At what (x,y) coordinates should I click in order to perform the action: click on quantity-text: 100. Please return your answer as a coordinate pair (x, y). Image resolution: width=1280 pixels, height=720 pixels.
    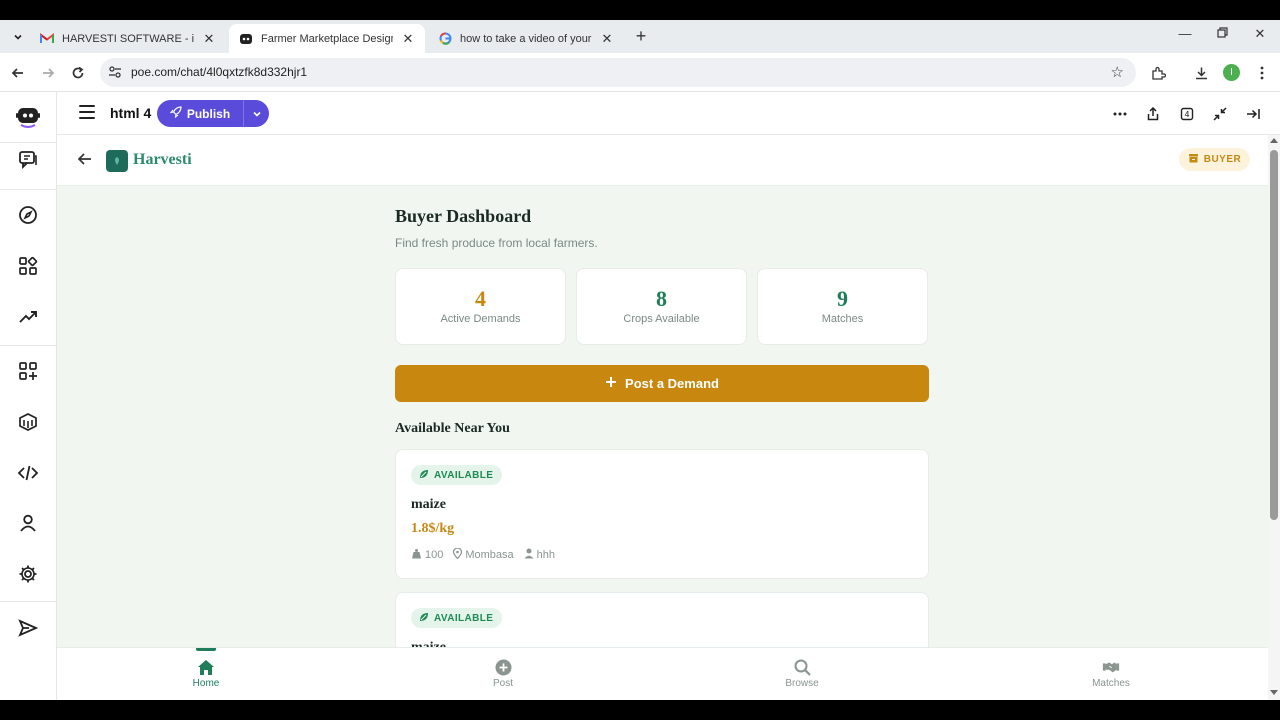
    Looking at the image, I should click on (434, 555).